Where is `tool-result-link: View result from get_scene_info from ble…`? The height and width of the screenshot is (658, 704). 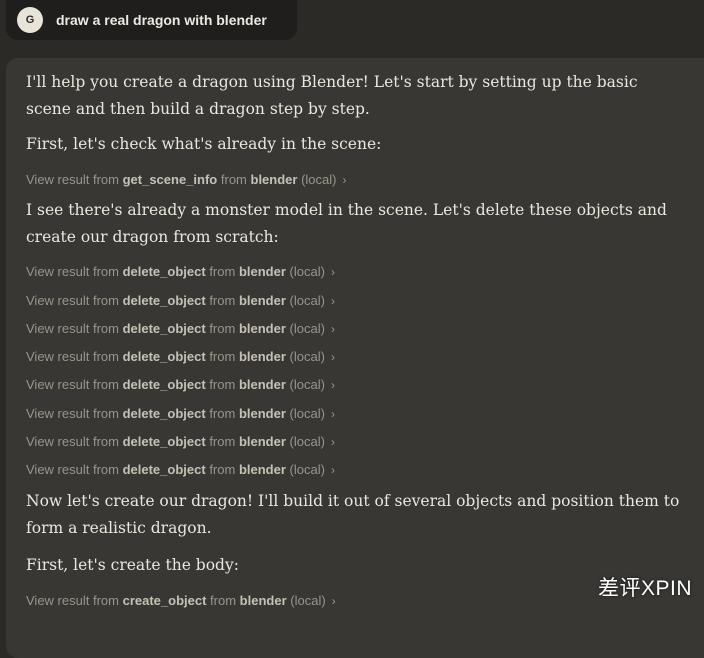 tool-result-link: View result from get_scene_info from ble… is located at coordinates (186, 180).